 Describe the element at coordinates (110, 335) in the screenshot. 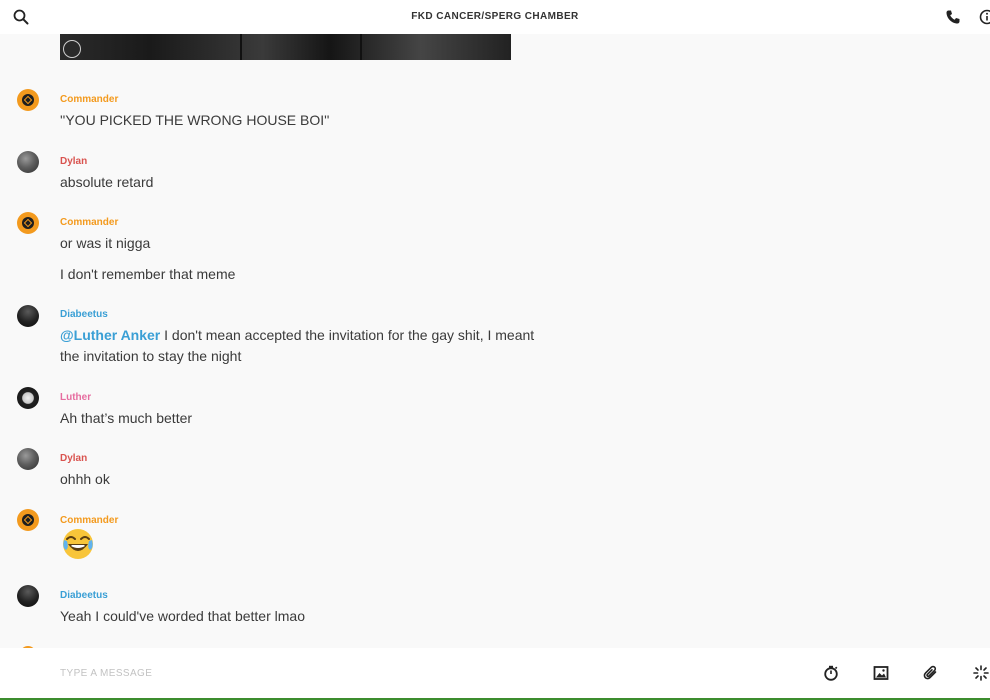

I see `user-mention: @Luther Anker` at that location.